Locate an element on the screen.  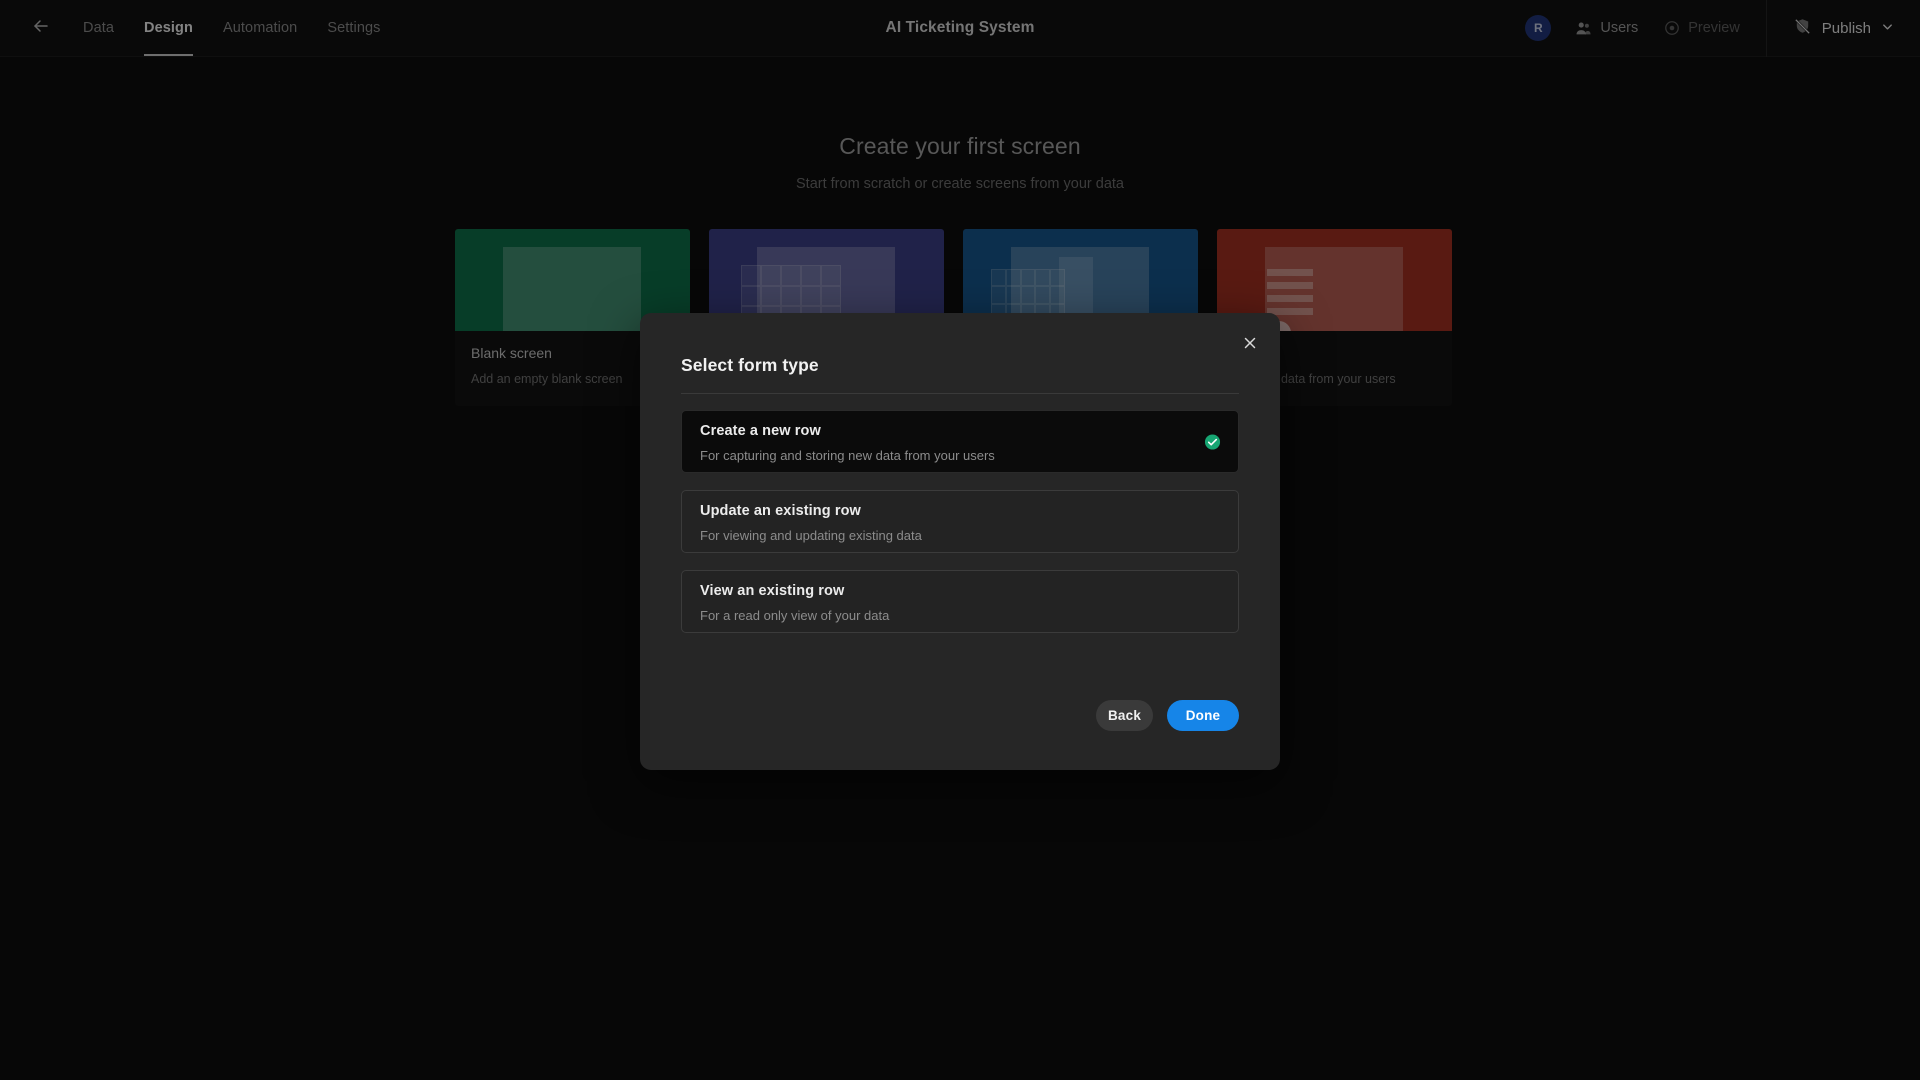
option-desc: For viewing and updating existing data is located at coordinates (811, 535).